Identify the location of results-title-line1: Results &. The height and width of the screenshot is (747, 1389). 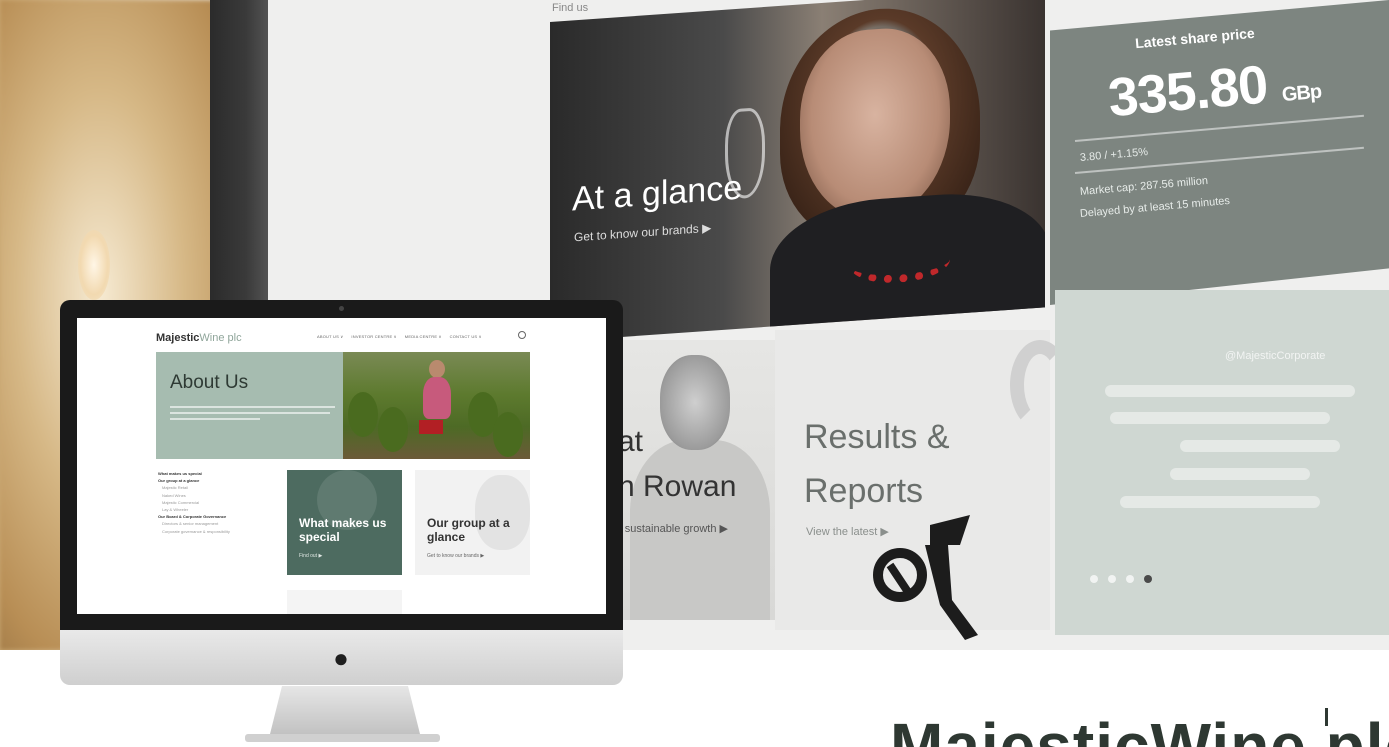
(877, 437).